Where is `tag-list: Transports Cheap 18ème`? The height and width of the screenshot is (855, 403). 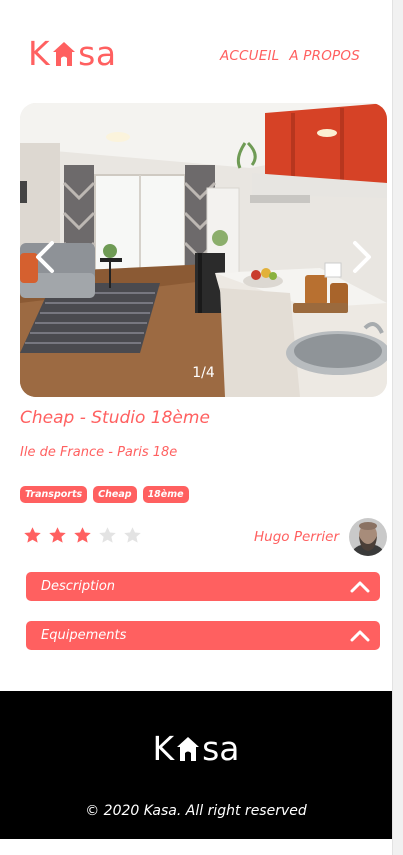 tag-list: Transports Cheap 18ème is located at coordinates (104, 494).